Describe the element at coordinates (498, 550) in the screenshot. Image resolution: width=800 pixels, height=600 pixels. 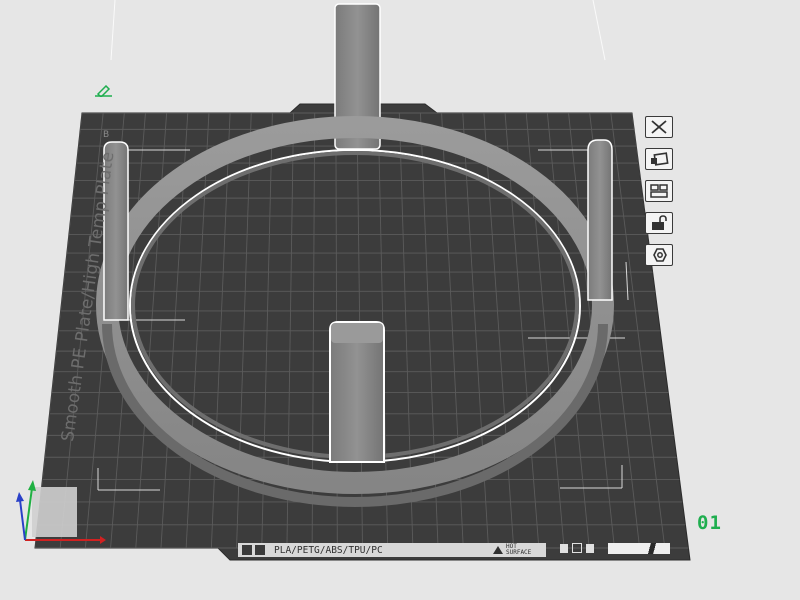
I see `warning-icon` at that location.